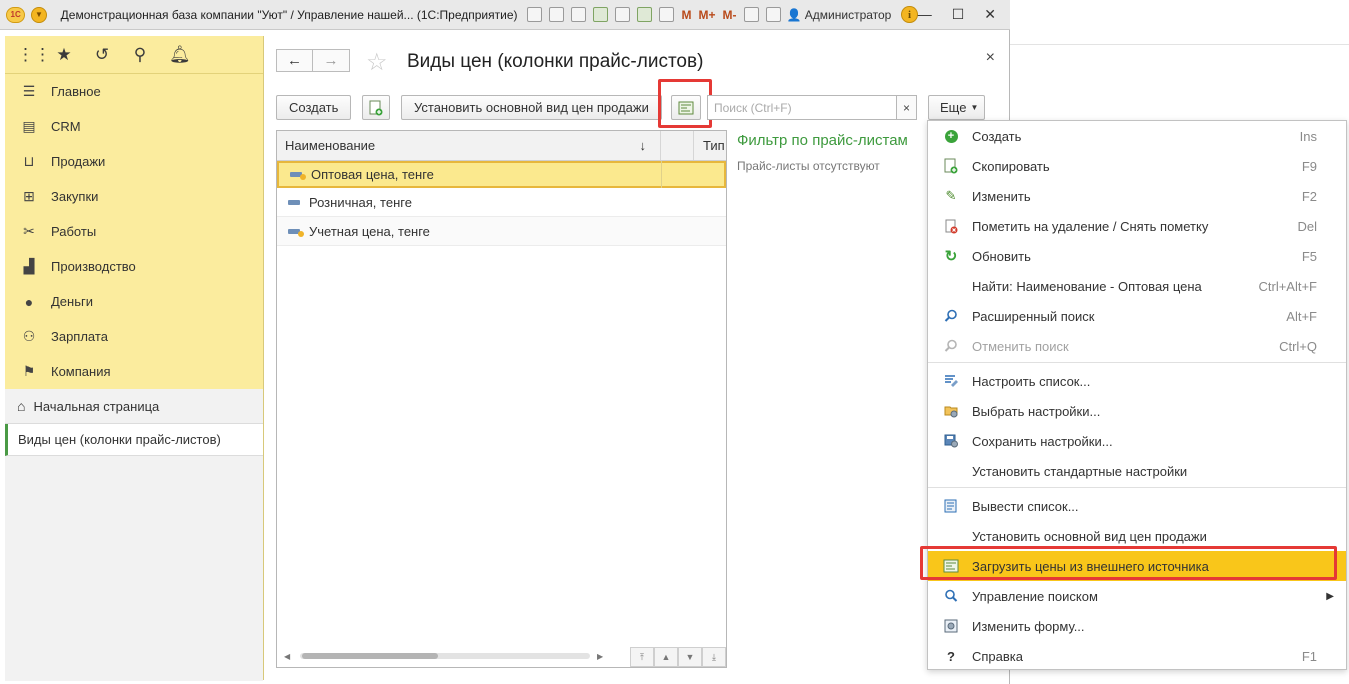 The image size is (1349, 684). Describe the element at coordinates (314, 107) in the screenshot. I see `create-button: Создать` at that location.